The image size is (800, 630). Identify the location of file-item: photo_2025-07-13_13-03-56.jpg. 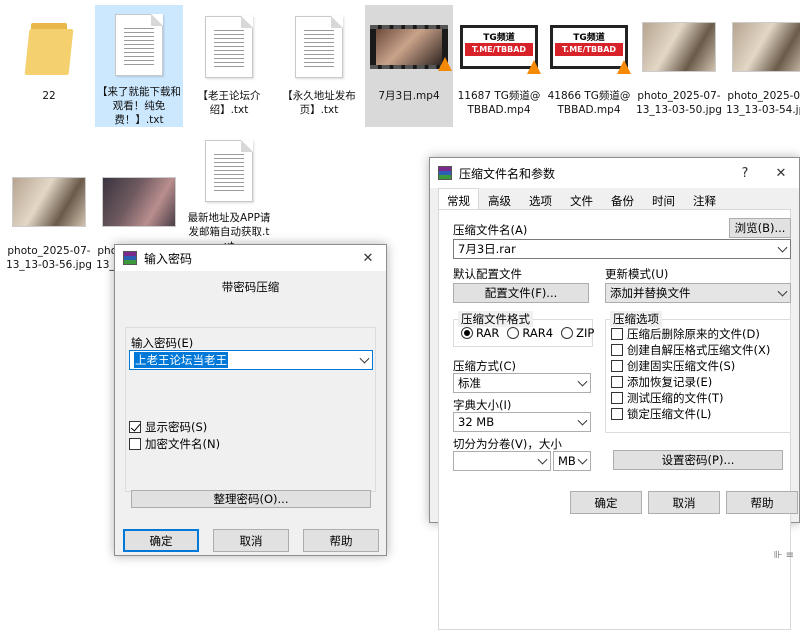
(49, 221).